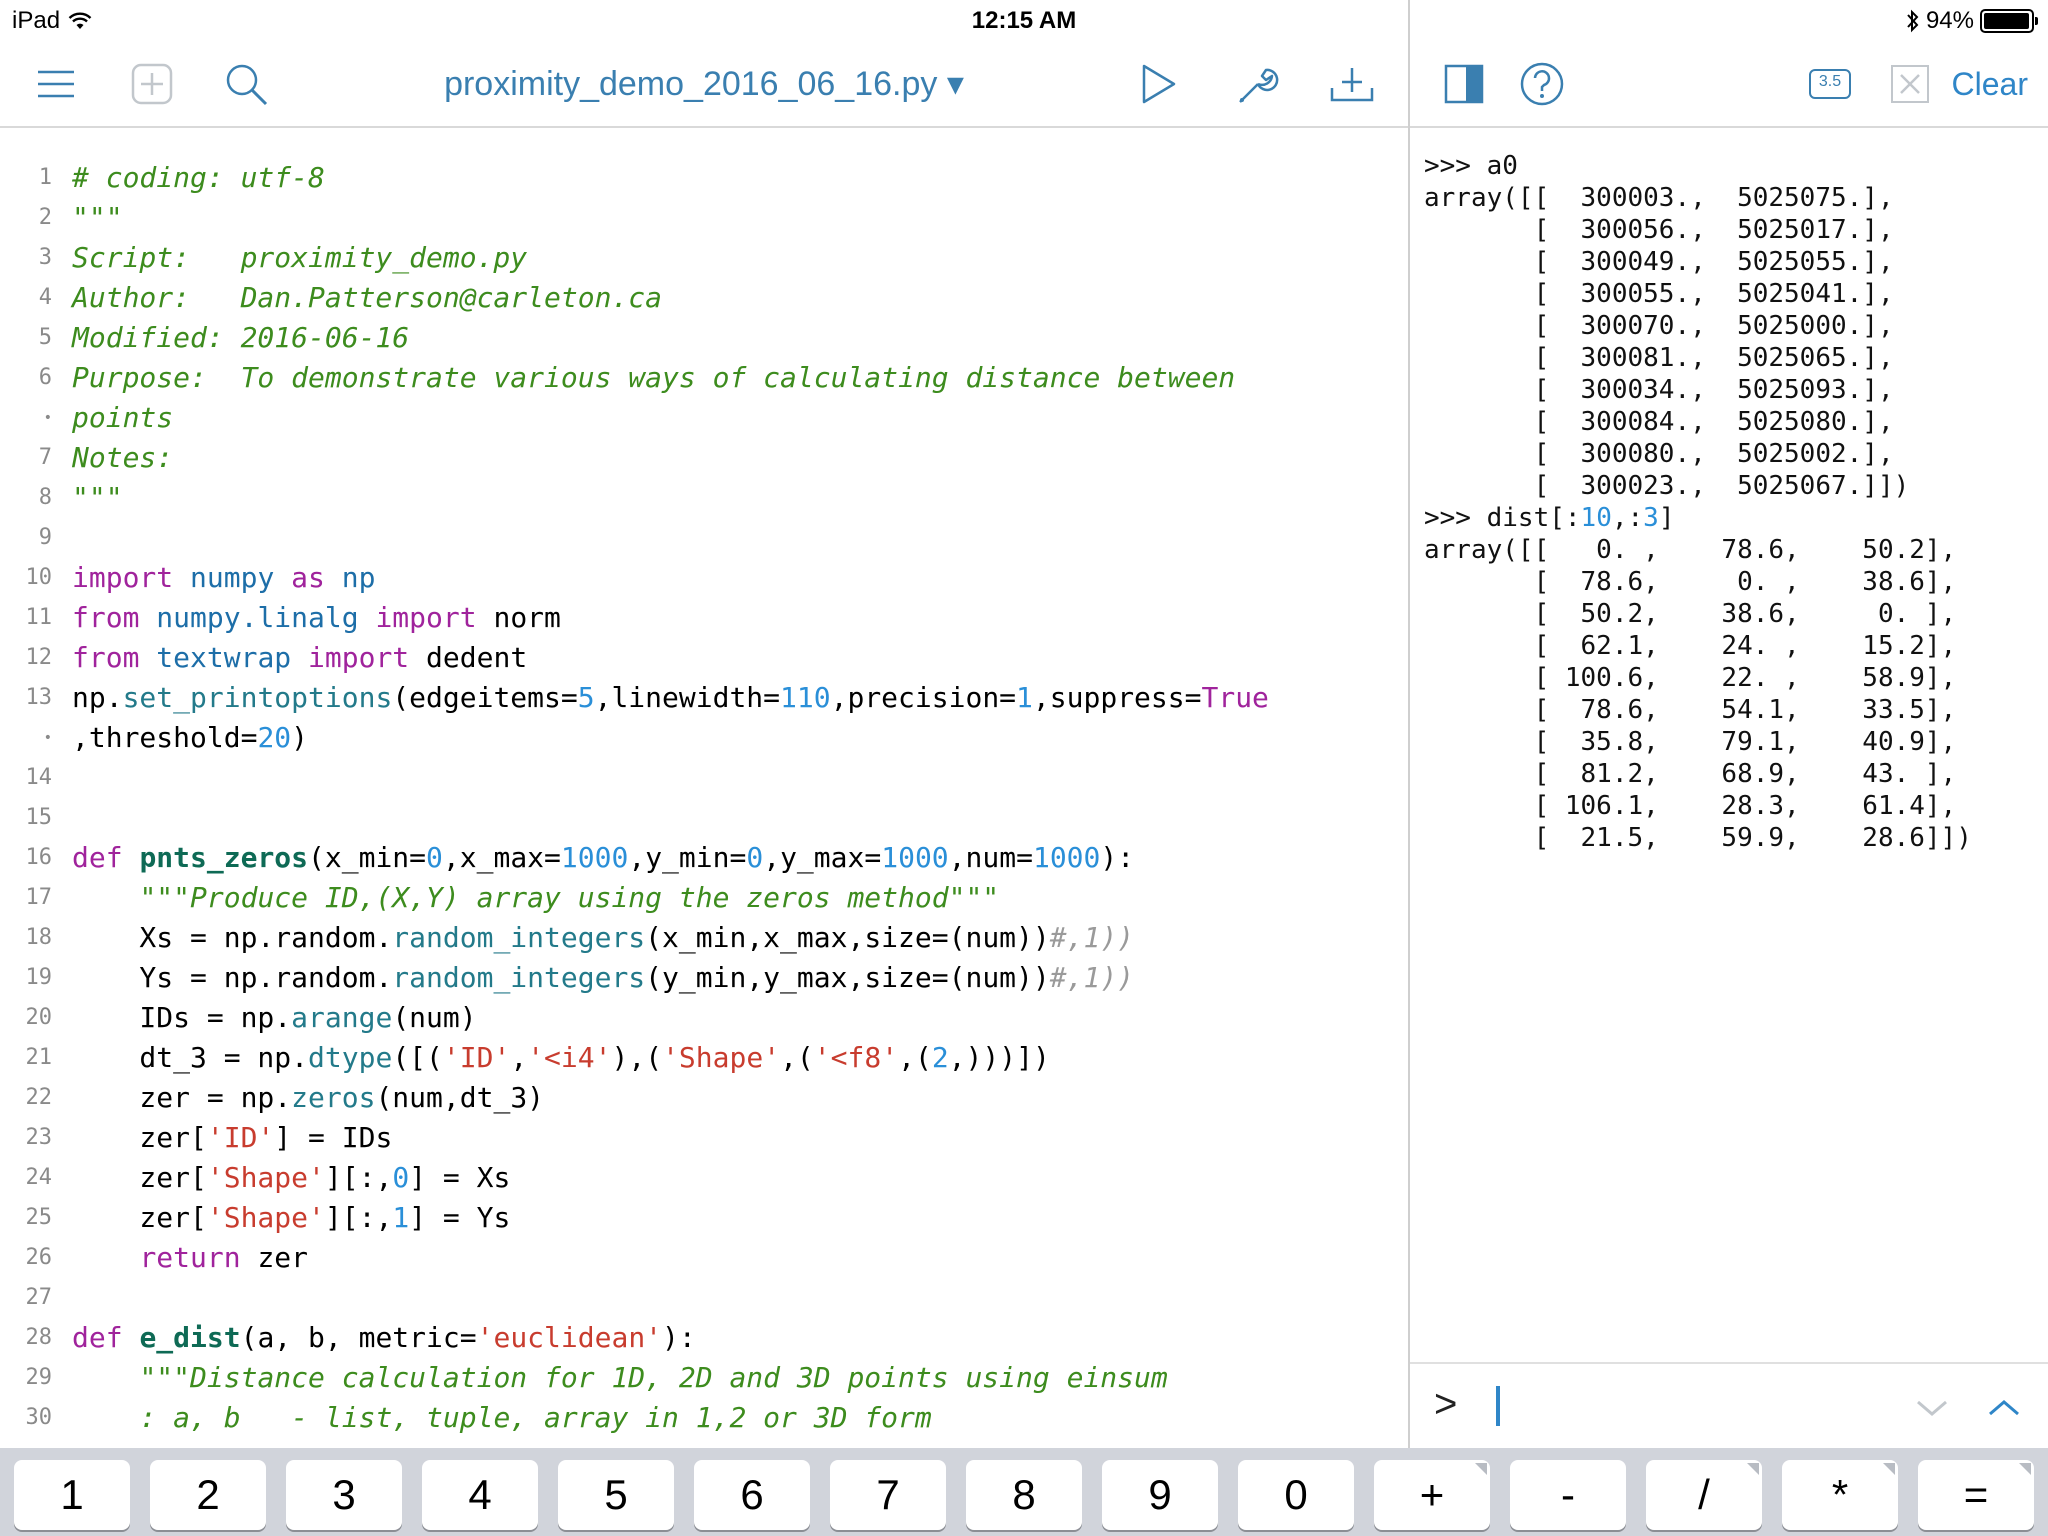  Describe the element at coordinates (1160, 1495) in the screenshot. I see `key-9: 9` at that location.